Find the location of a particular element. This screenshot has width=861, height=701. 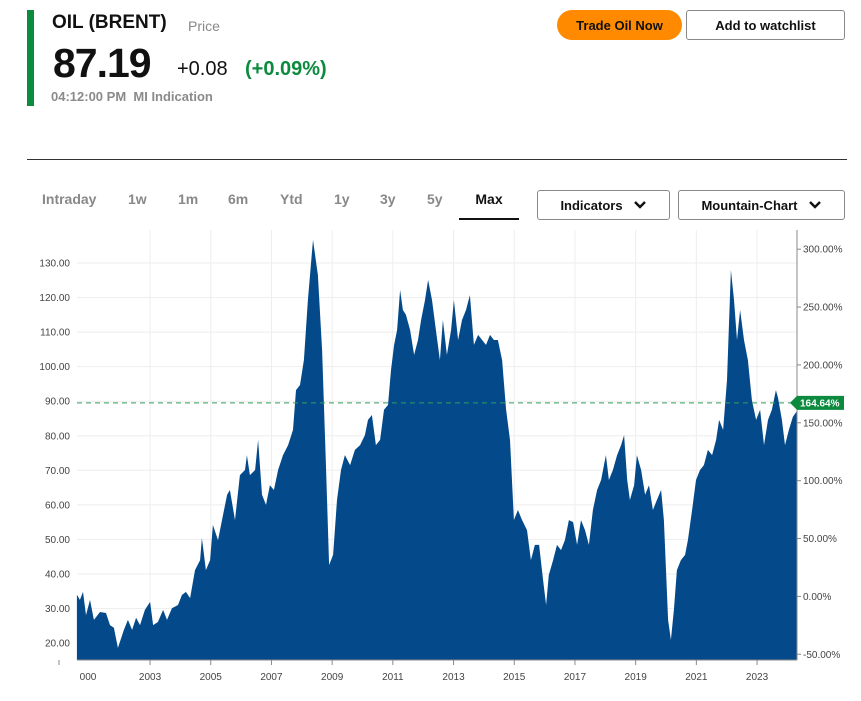

x-tick-label: 2019 is located at coordinates (636, 677).